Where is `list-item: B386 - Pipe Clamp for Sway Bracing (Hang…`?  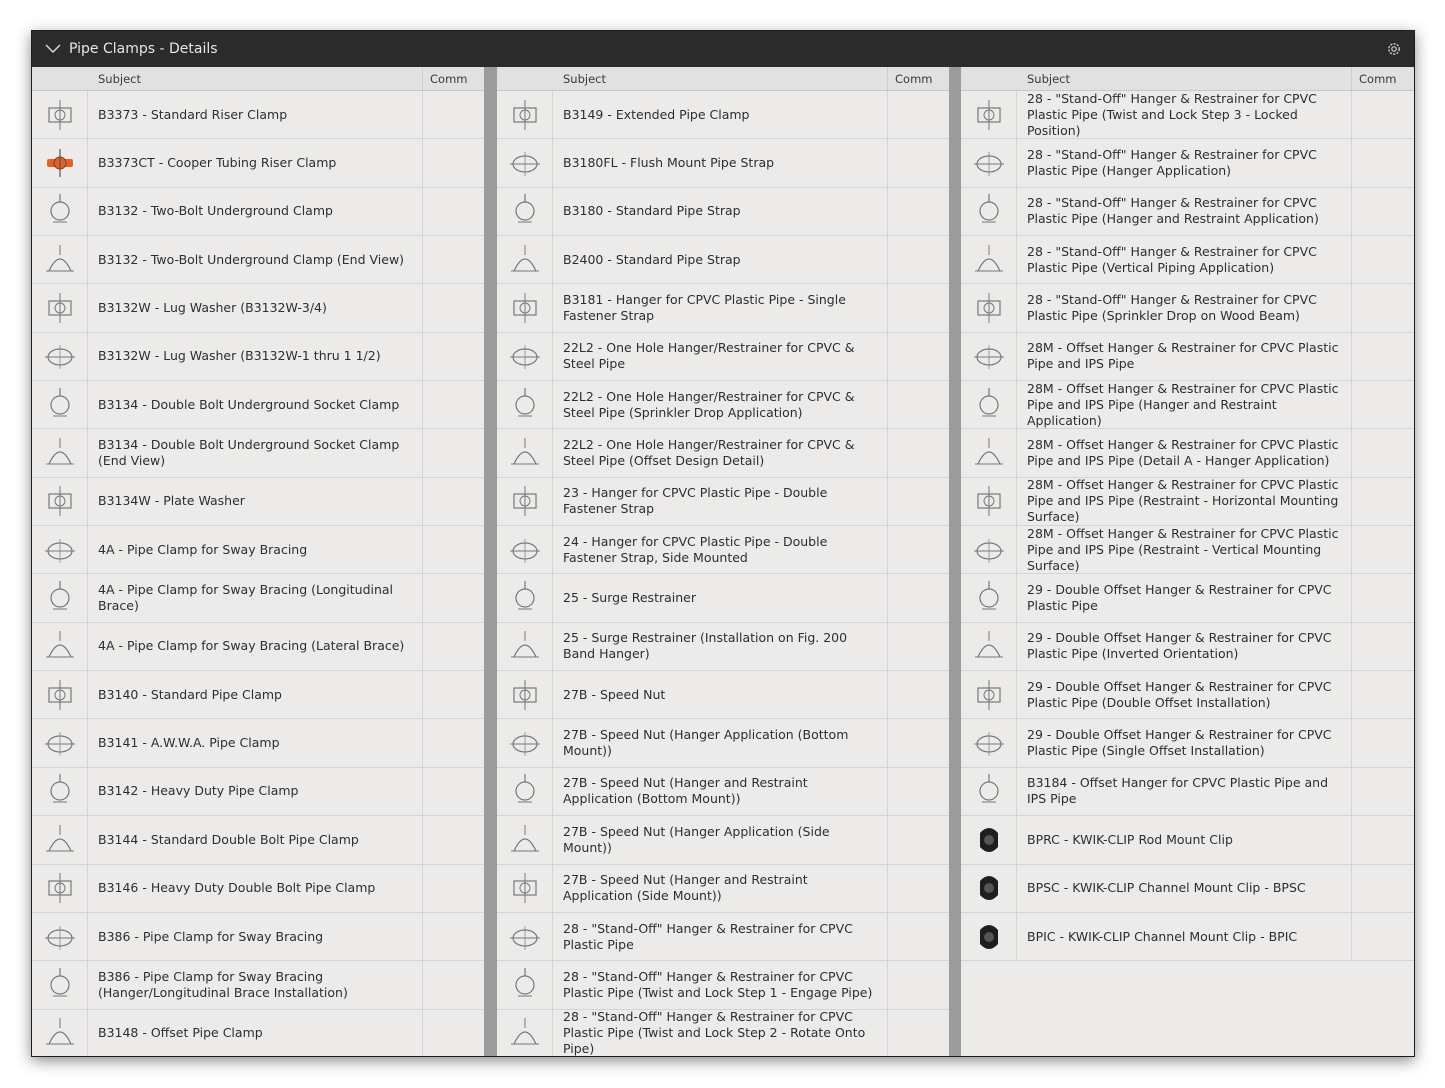 list-item: B386 - Pipe Clamp for Sway Bracing (Hang… is located at coordinates (258, 985).